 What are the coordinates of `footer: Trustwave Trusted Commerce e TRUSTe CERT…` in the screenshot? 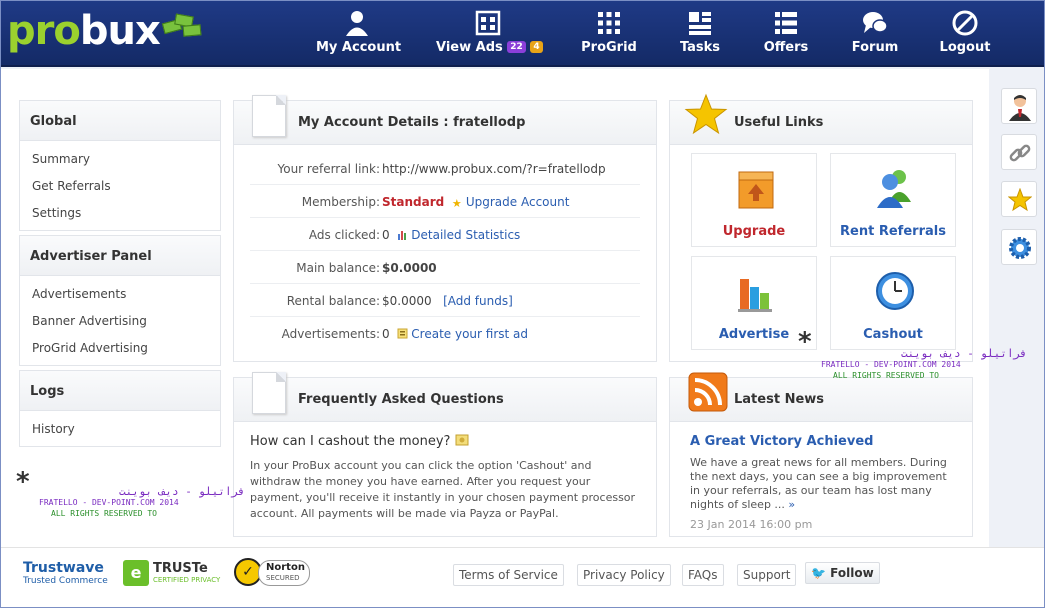 It's located at (522, 577).